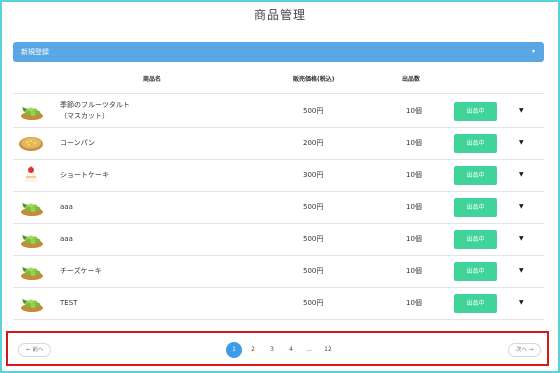  I want to click on product-price: 200円, so click(313, 143).